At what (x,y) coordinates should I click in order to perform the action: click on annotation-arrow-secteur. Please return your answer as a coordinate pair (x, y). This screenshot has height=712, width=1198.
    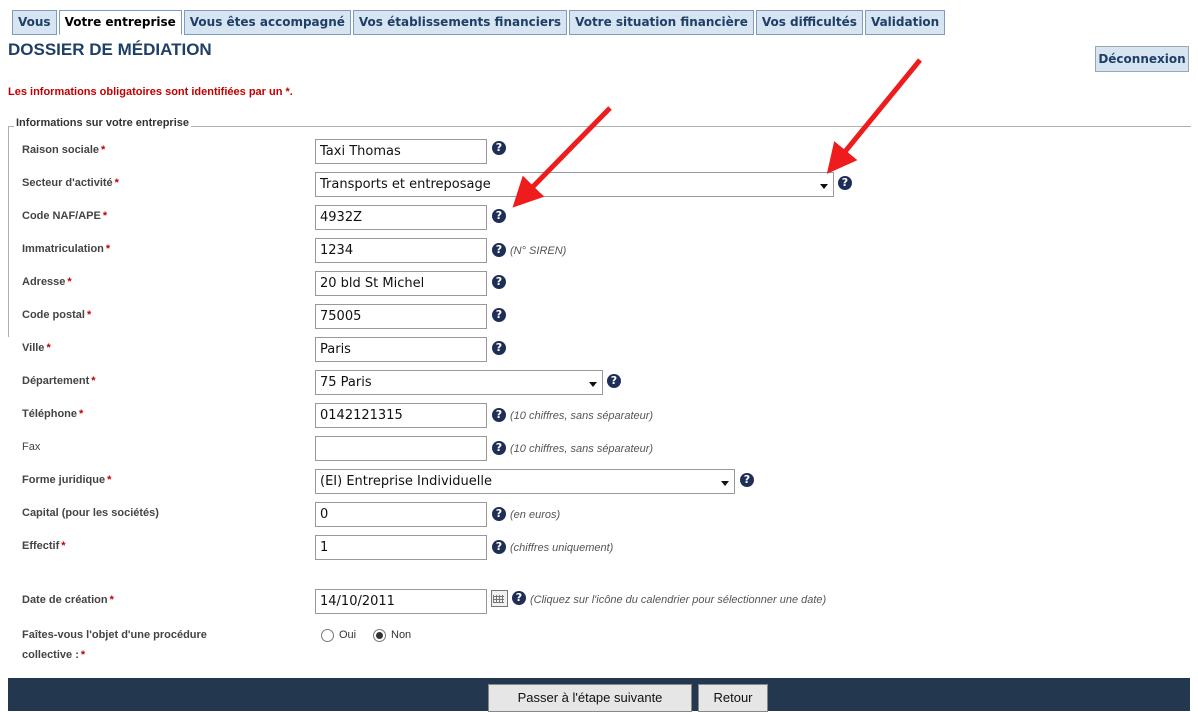
    Looking at the image, I should click on (874, 116).